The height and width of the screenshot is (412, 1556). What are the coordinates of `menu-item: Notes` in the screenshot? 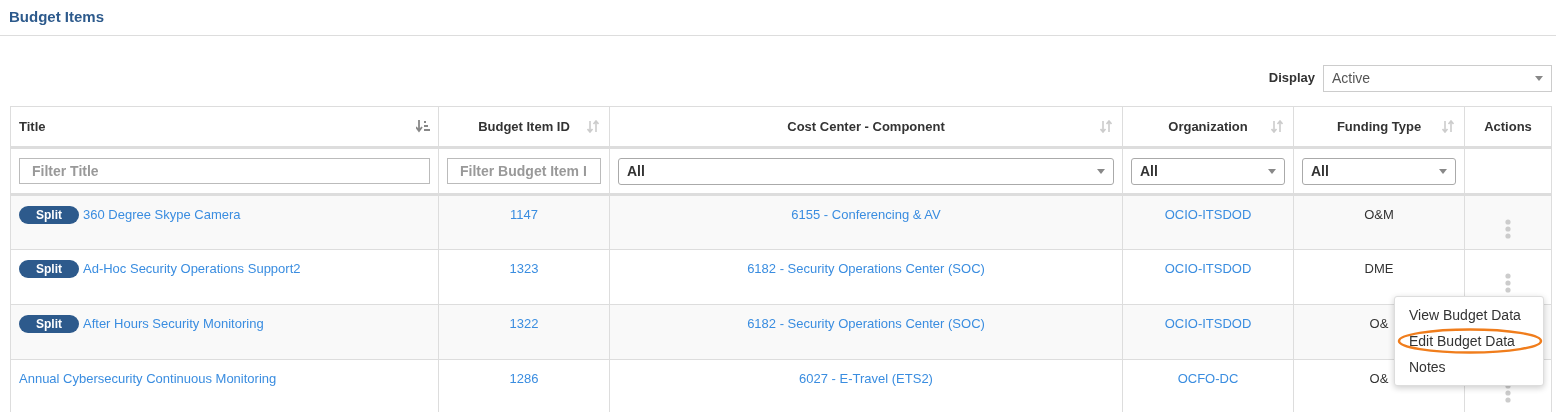 It's located at (1469, 367).